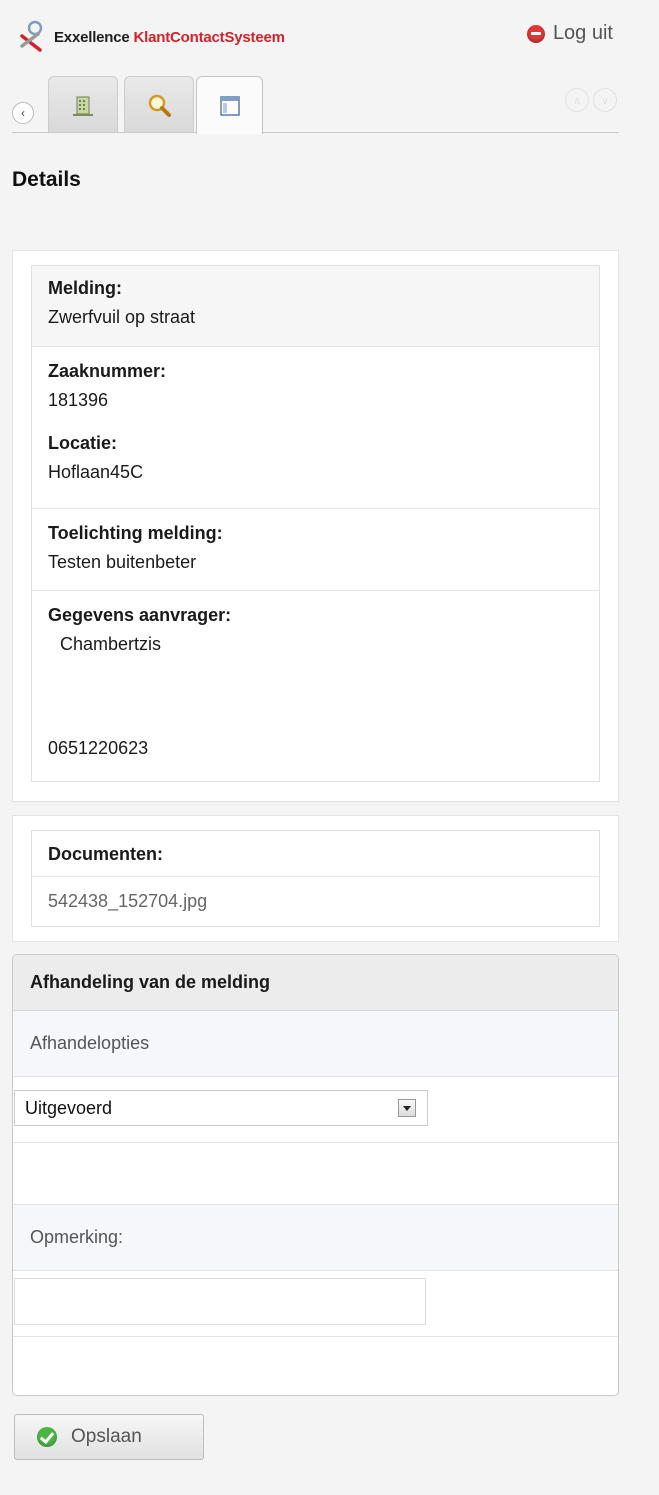 The width and height of the screenshot is (659, 1495). I want to click on aanvrager-label: Gegevens aanvrager:, so click(140, 615).